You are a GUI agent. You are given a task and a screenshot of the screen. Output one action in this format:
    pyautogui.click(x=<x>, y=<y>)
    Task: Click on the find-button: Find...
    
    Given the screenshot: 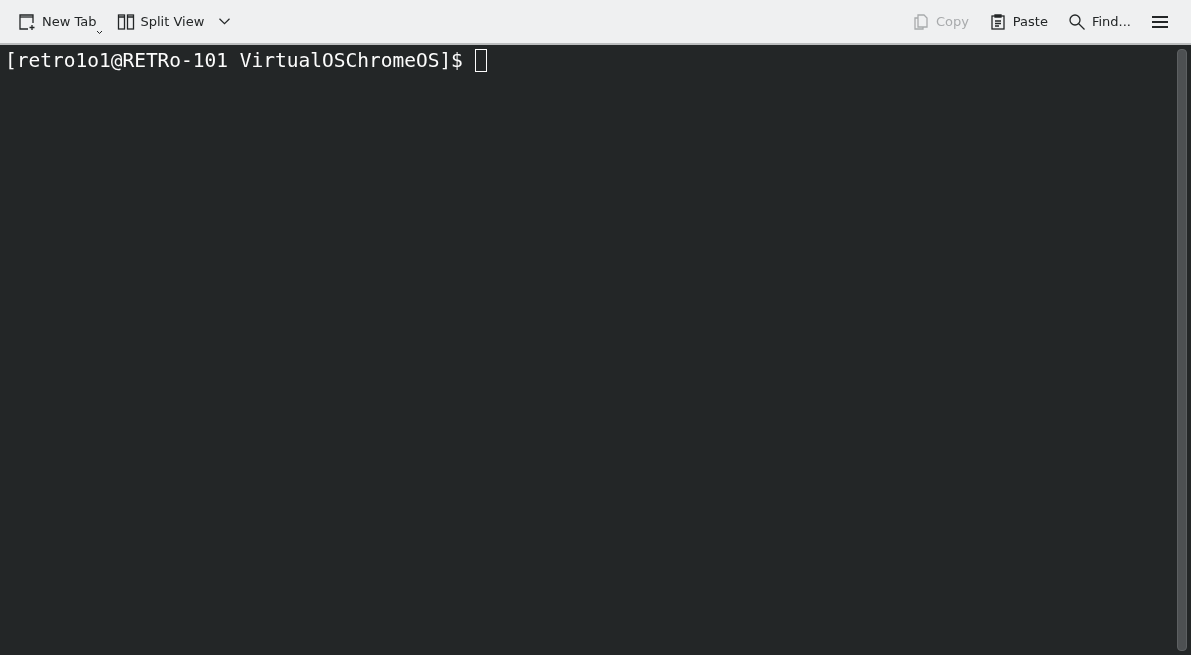 What is the action you would take?
    pyautogui.click(x=1099, y=21)
    